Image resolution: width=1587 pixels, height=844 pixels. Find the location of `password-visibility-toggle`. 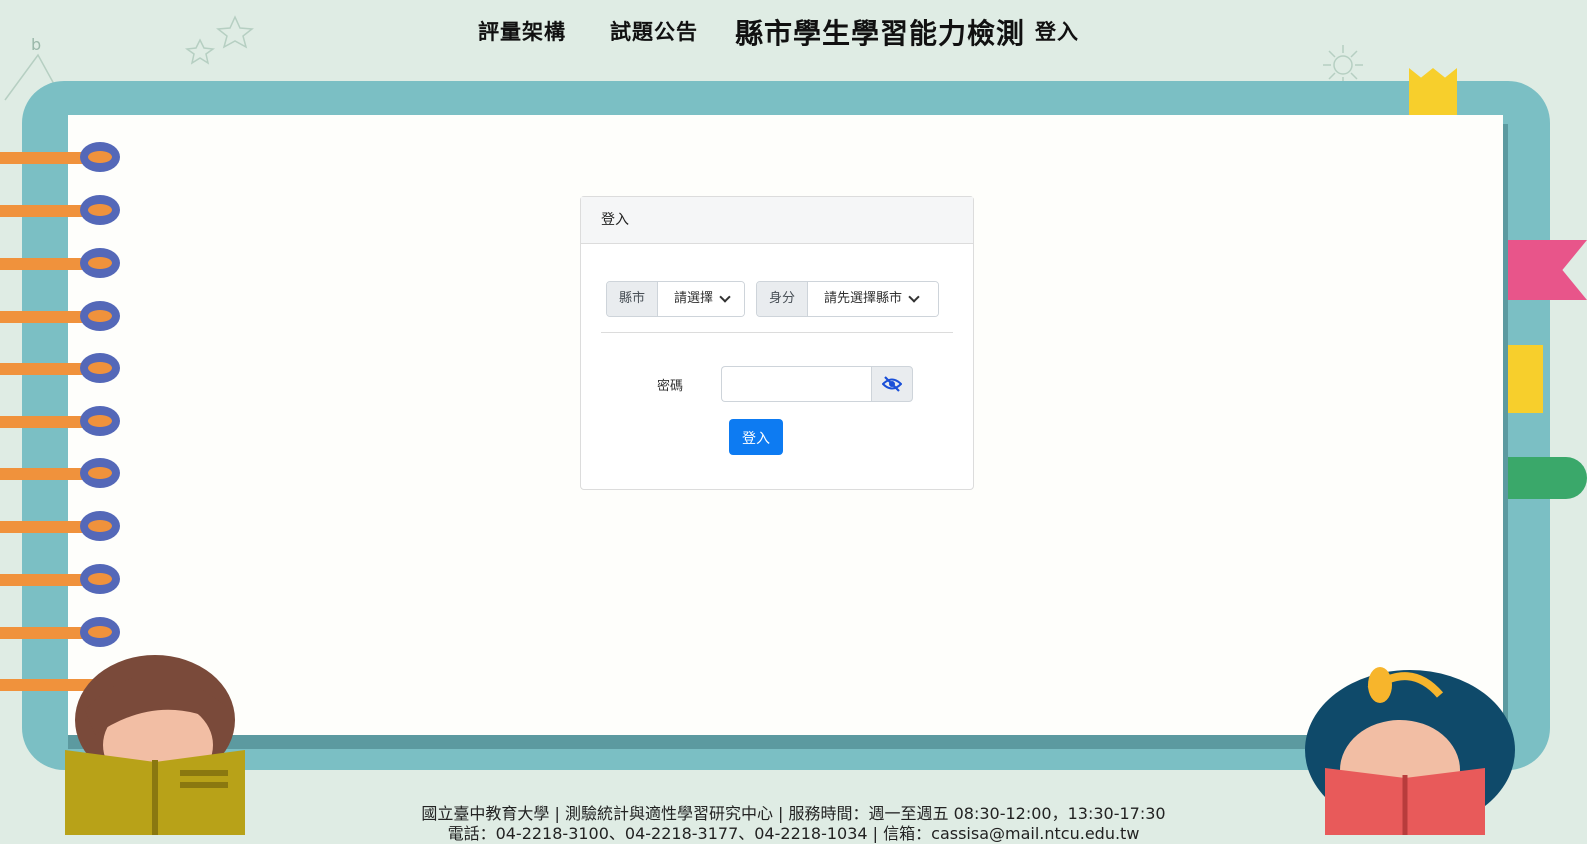

password-visibility-toggle is located at coordinates (892, 384).